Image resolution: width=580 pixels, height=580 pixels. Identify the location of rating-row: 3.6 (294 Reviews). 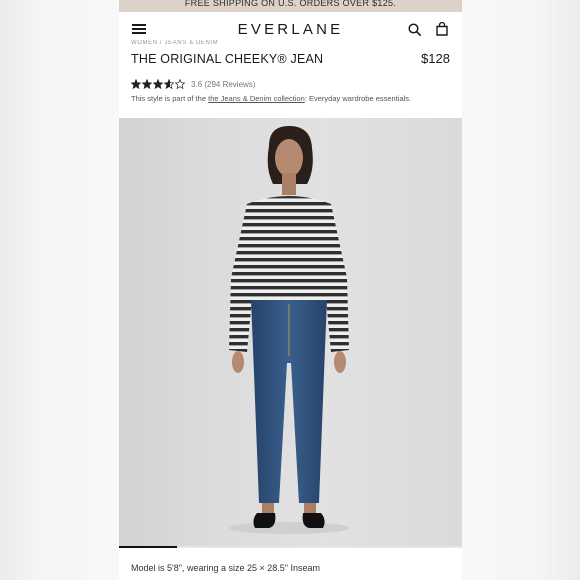
(193, 84).